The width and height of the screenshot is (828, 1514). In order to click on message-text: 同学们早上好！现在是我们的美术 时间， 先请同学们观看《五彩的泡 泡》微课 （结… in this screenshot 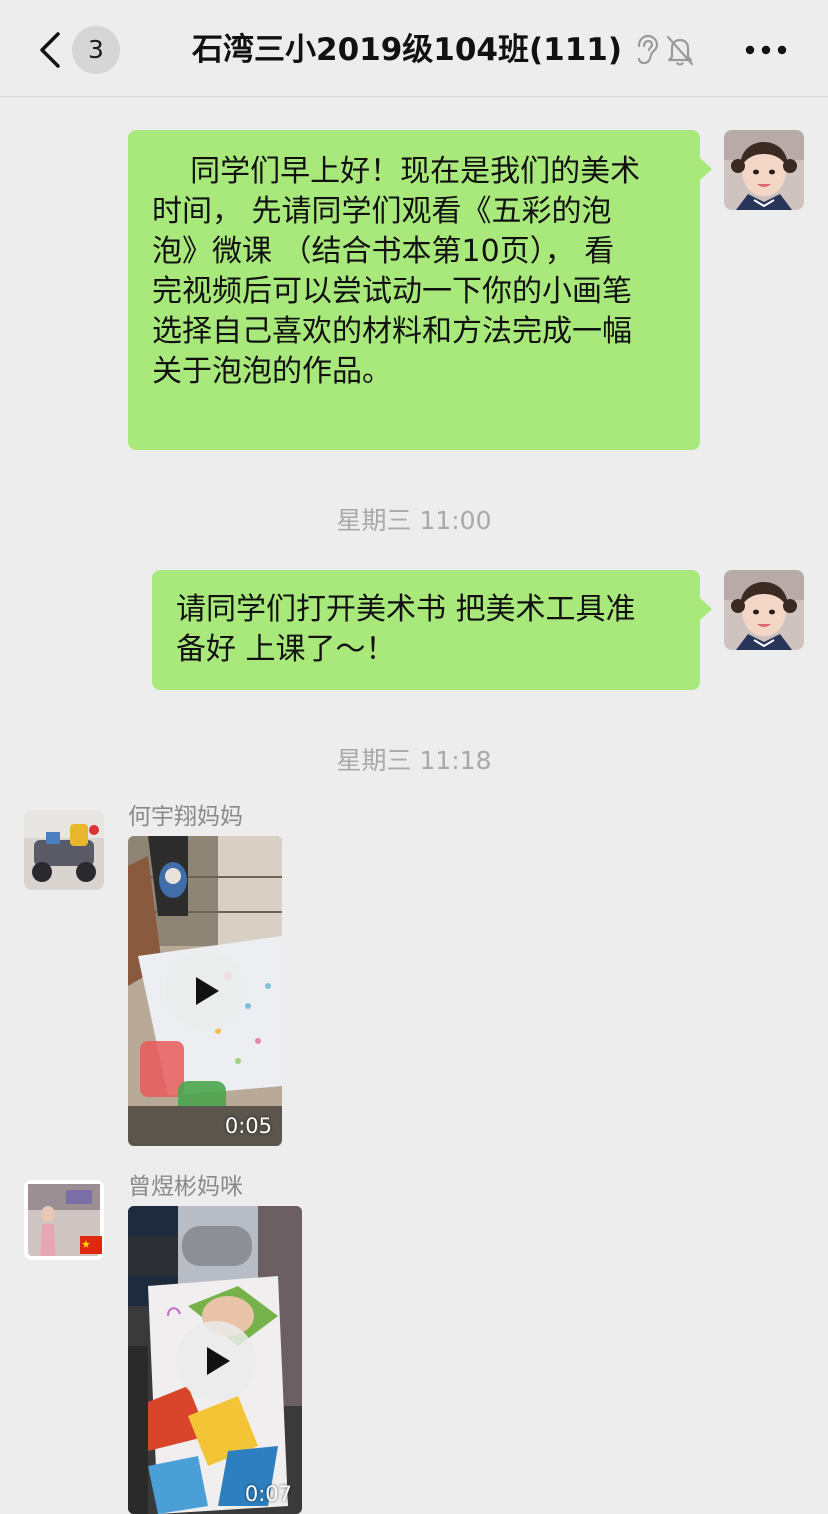, I will do `click(396, 271)`.